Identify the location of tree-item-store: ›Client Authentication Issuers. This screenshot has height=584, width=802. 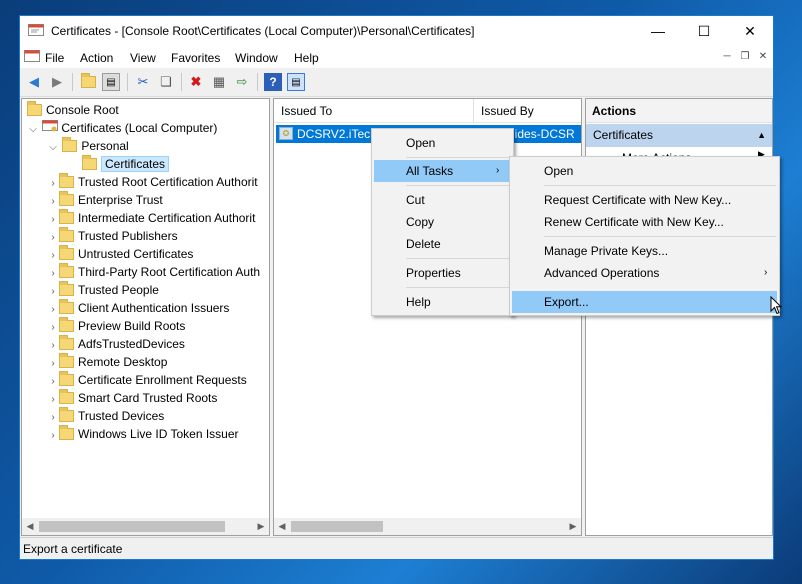
(138, 308).